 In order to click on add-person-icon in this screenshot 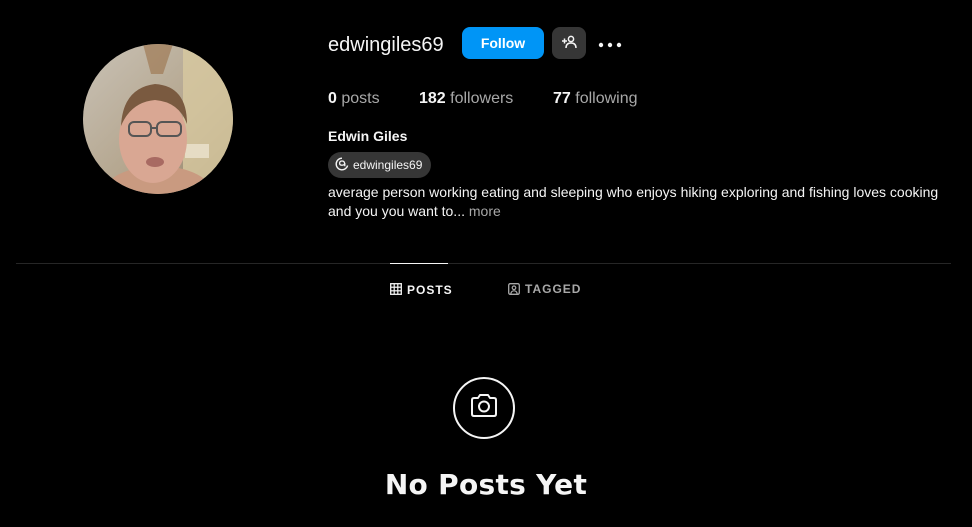, I will do `click(569, 43)`.